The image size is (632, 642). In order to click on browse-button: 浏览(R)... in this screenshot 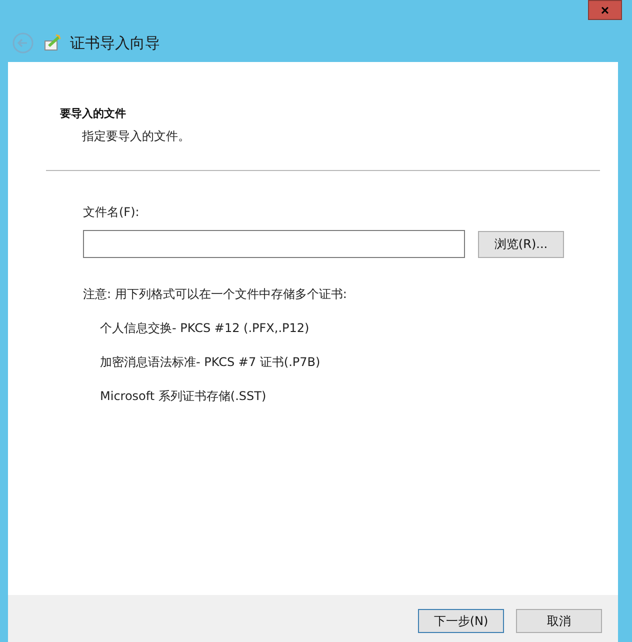, I will do `click(521, 244)`.